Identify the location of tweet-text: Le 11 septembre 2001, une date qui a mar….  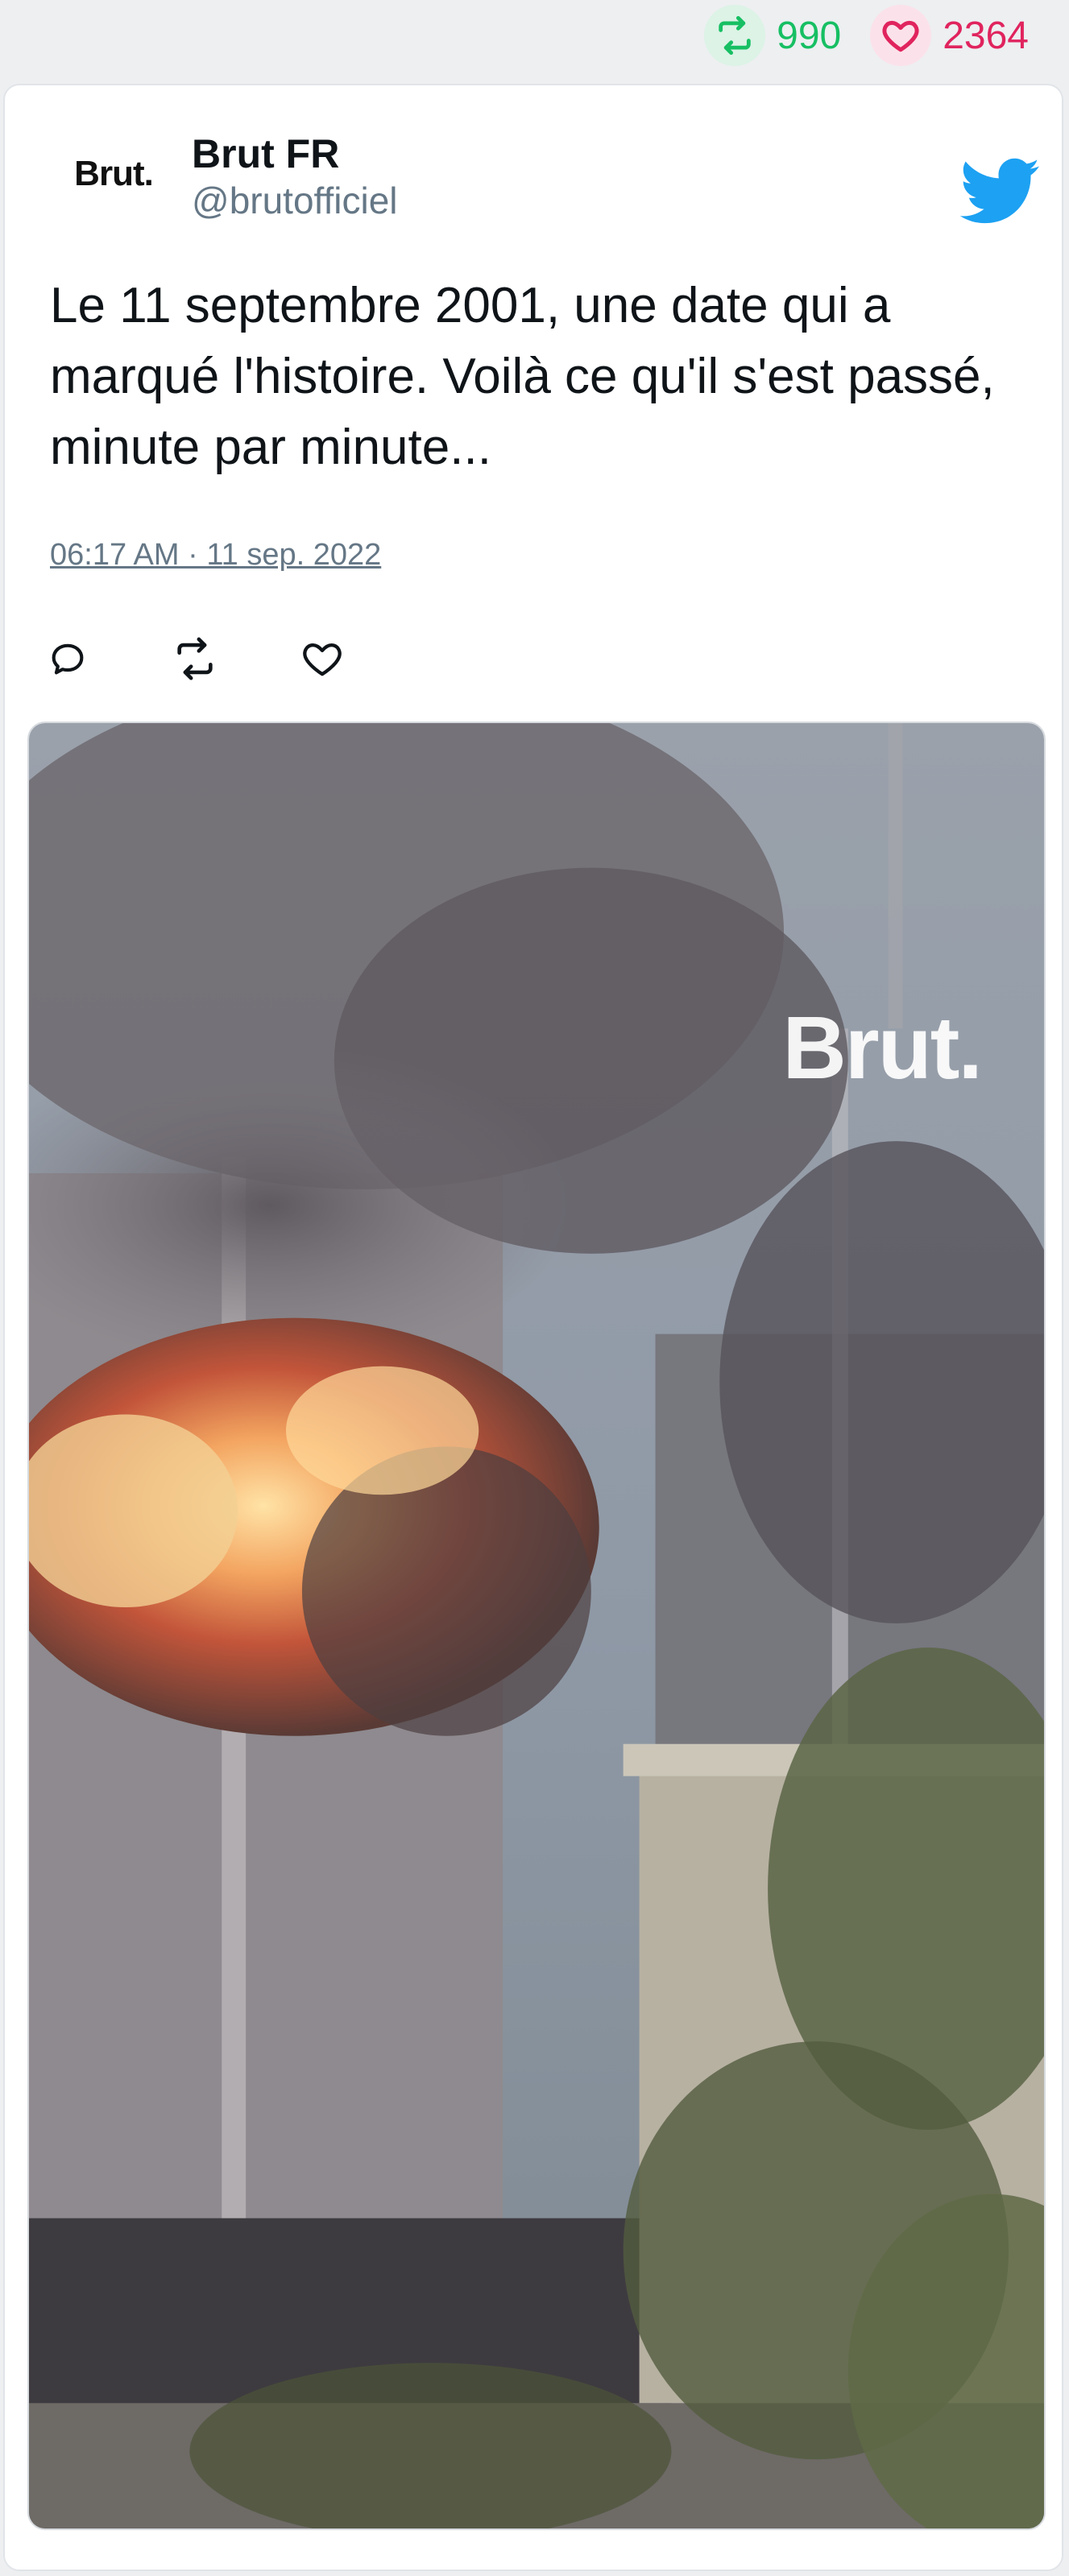
(522, 376).